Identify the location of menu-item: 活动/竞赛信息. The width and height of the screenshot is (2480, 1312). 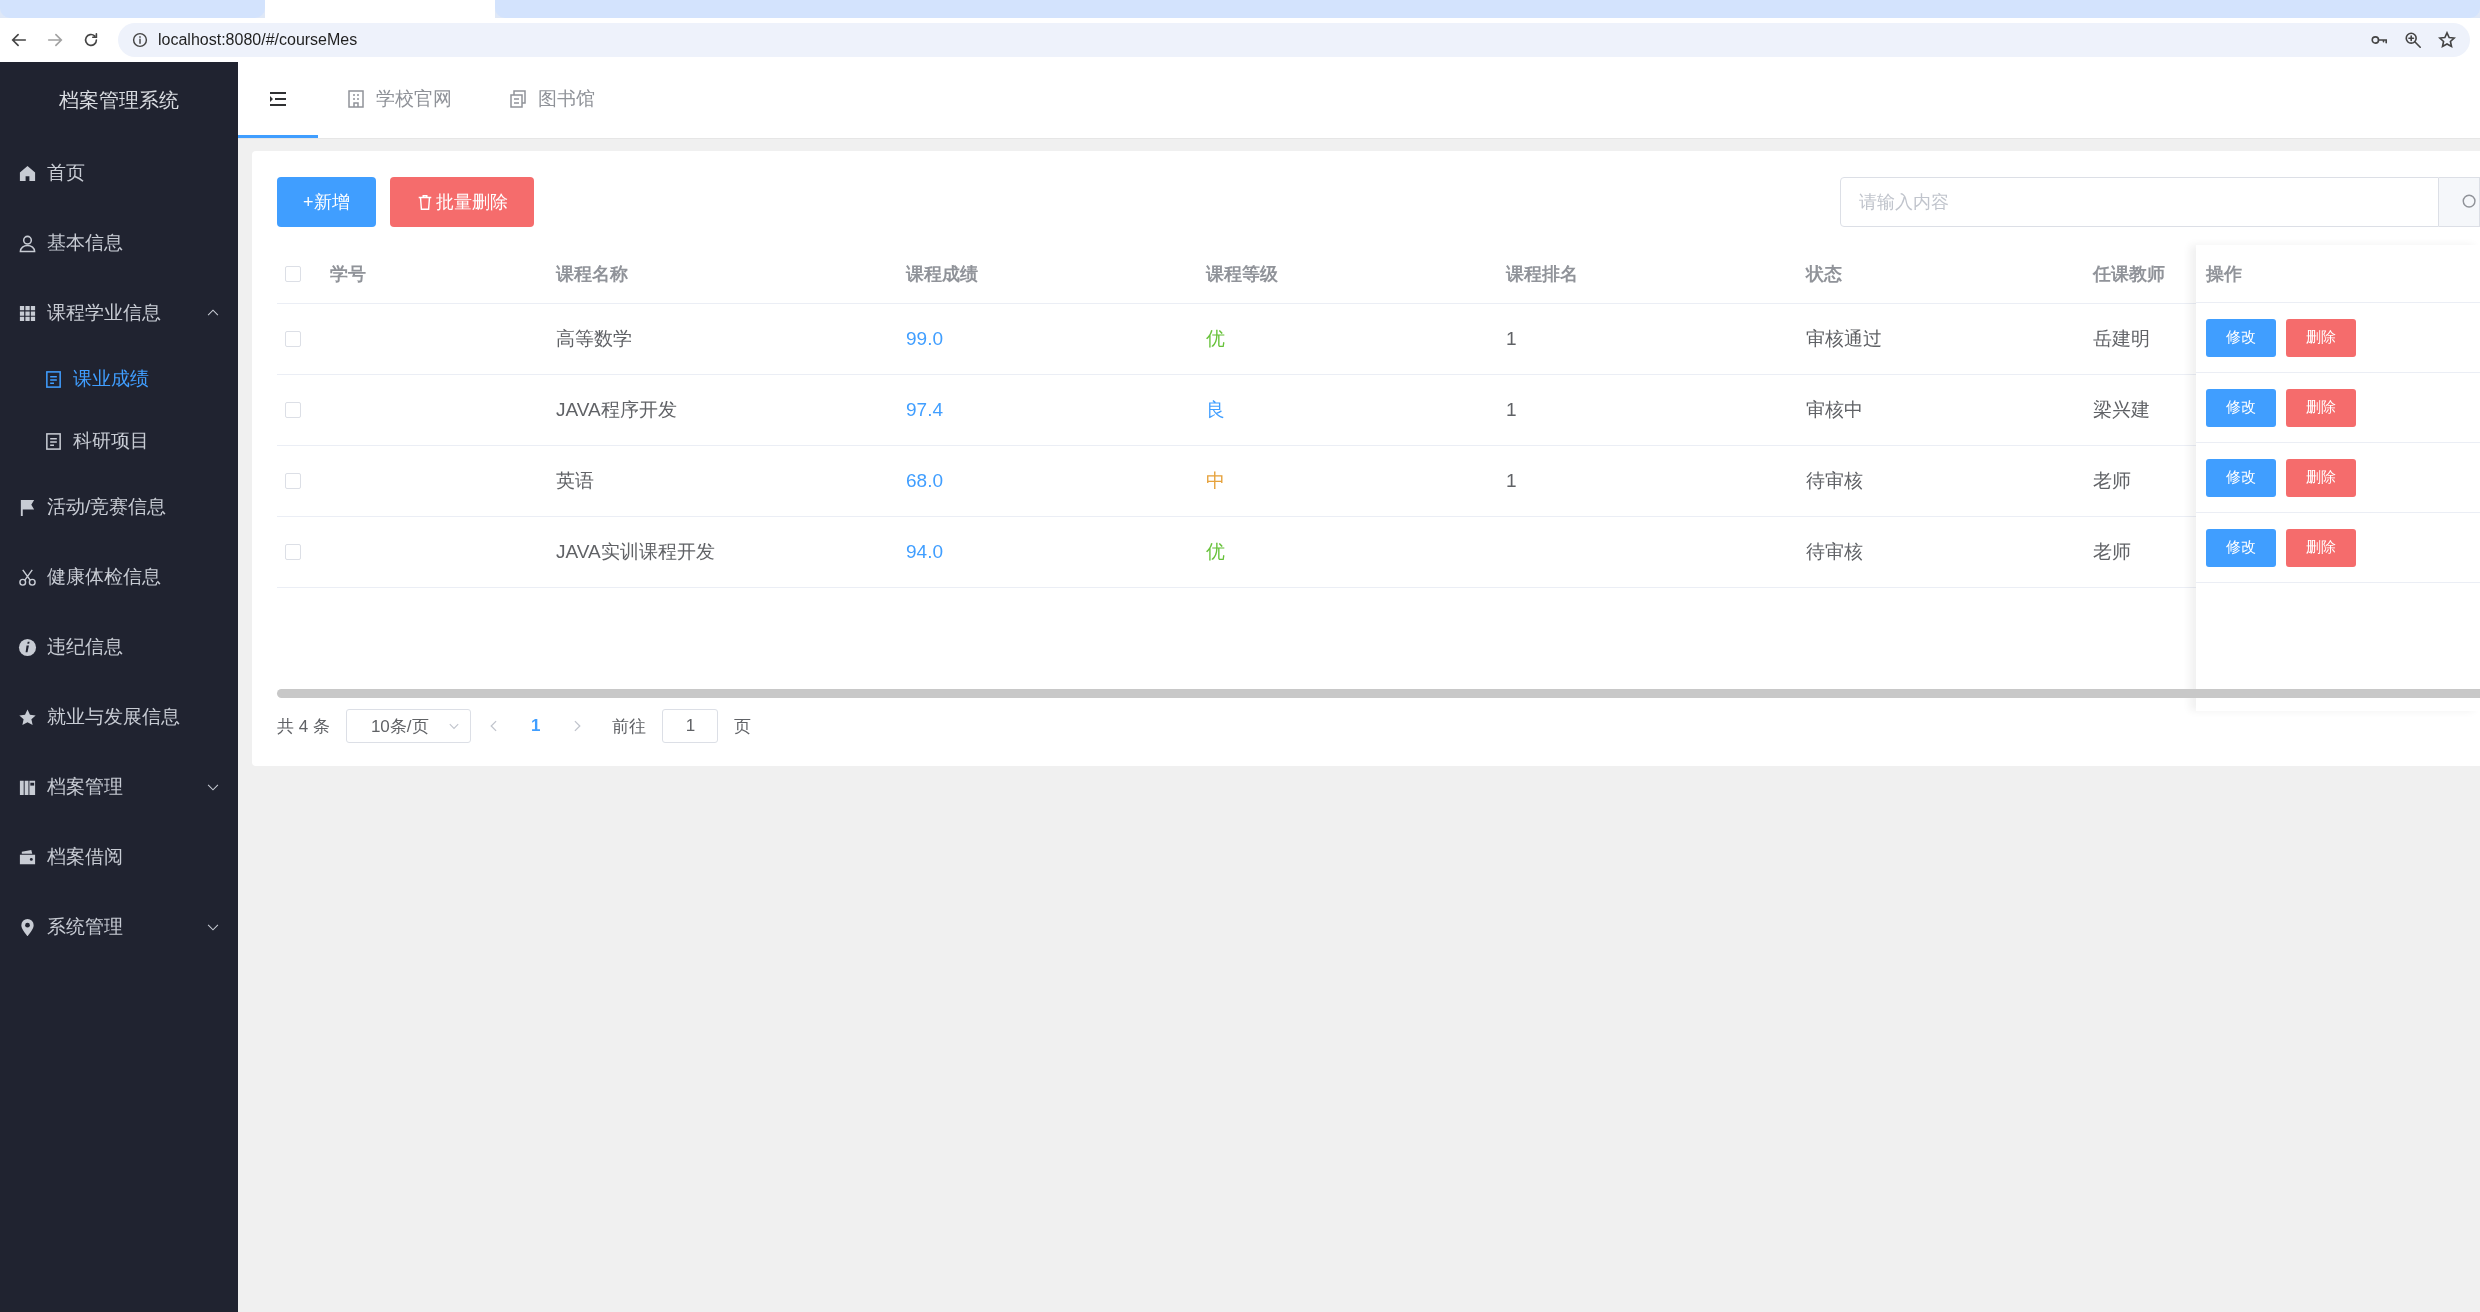
(119, 507).